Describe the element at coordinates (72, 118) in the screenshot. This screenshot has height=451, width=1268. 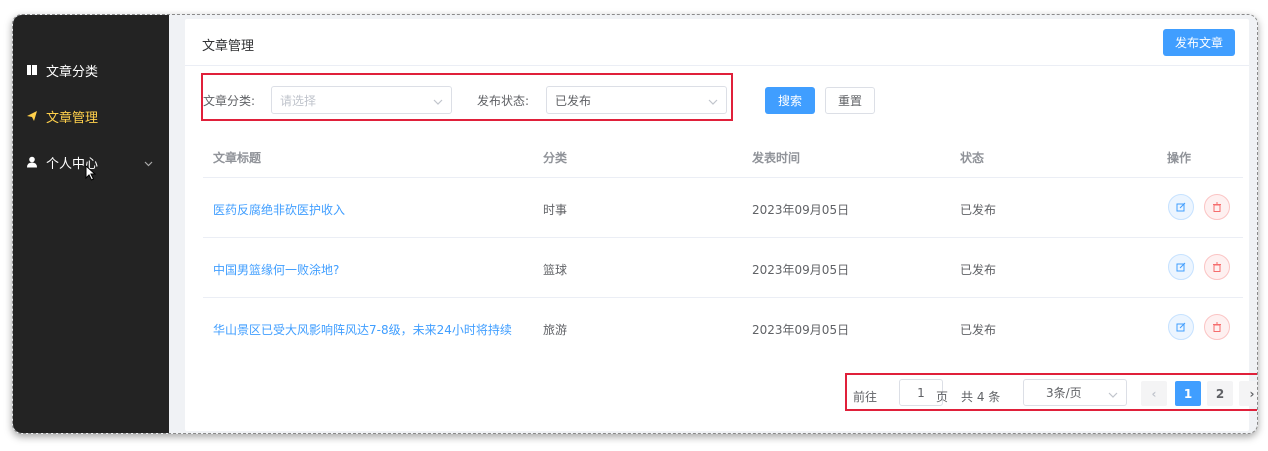
I see `sidebar-item-label: 文章管理` at that location.